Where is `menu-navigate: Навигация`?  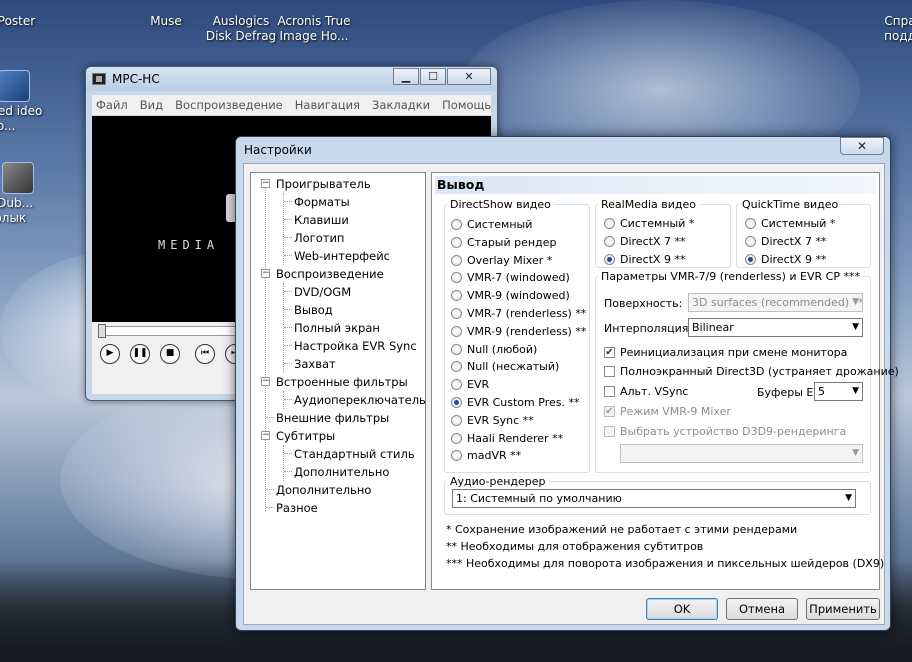 menu-navigate: Навигация is located at coordinates (327, 105).